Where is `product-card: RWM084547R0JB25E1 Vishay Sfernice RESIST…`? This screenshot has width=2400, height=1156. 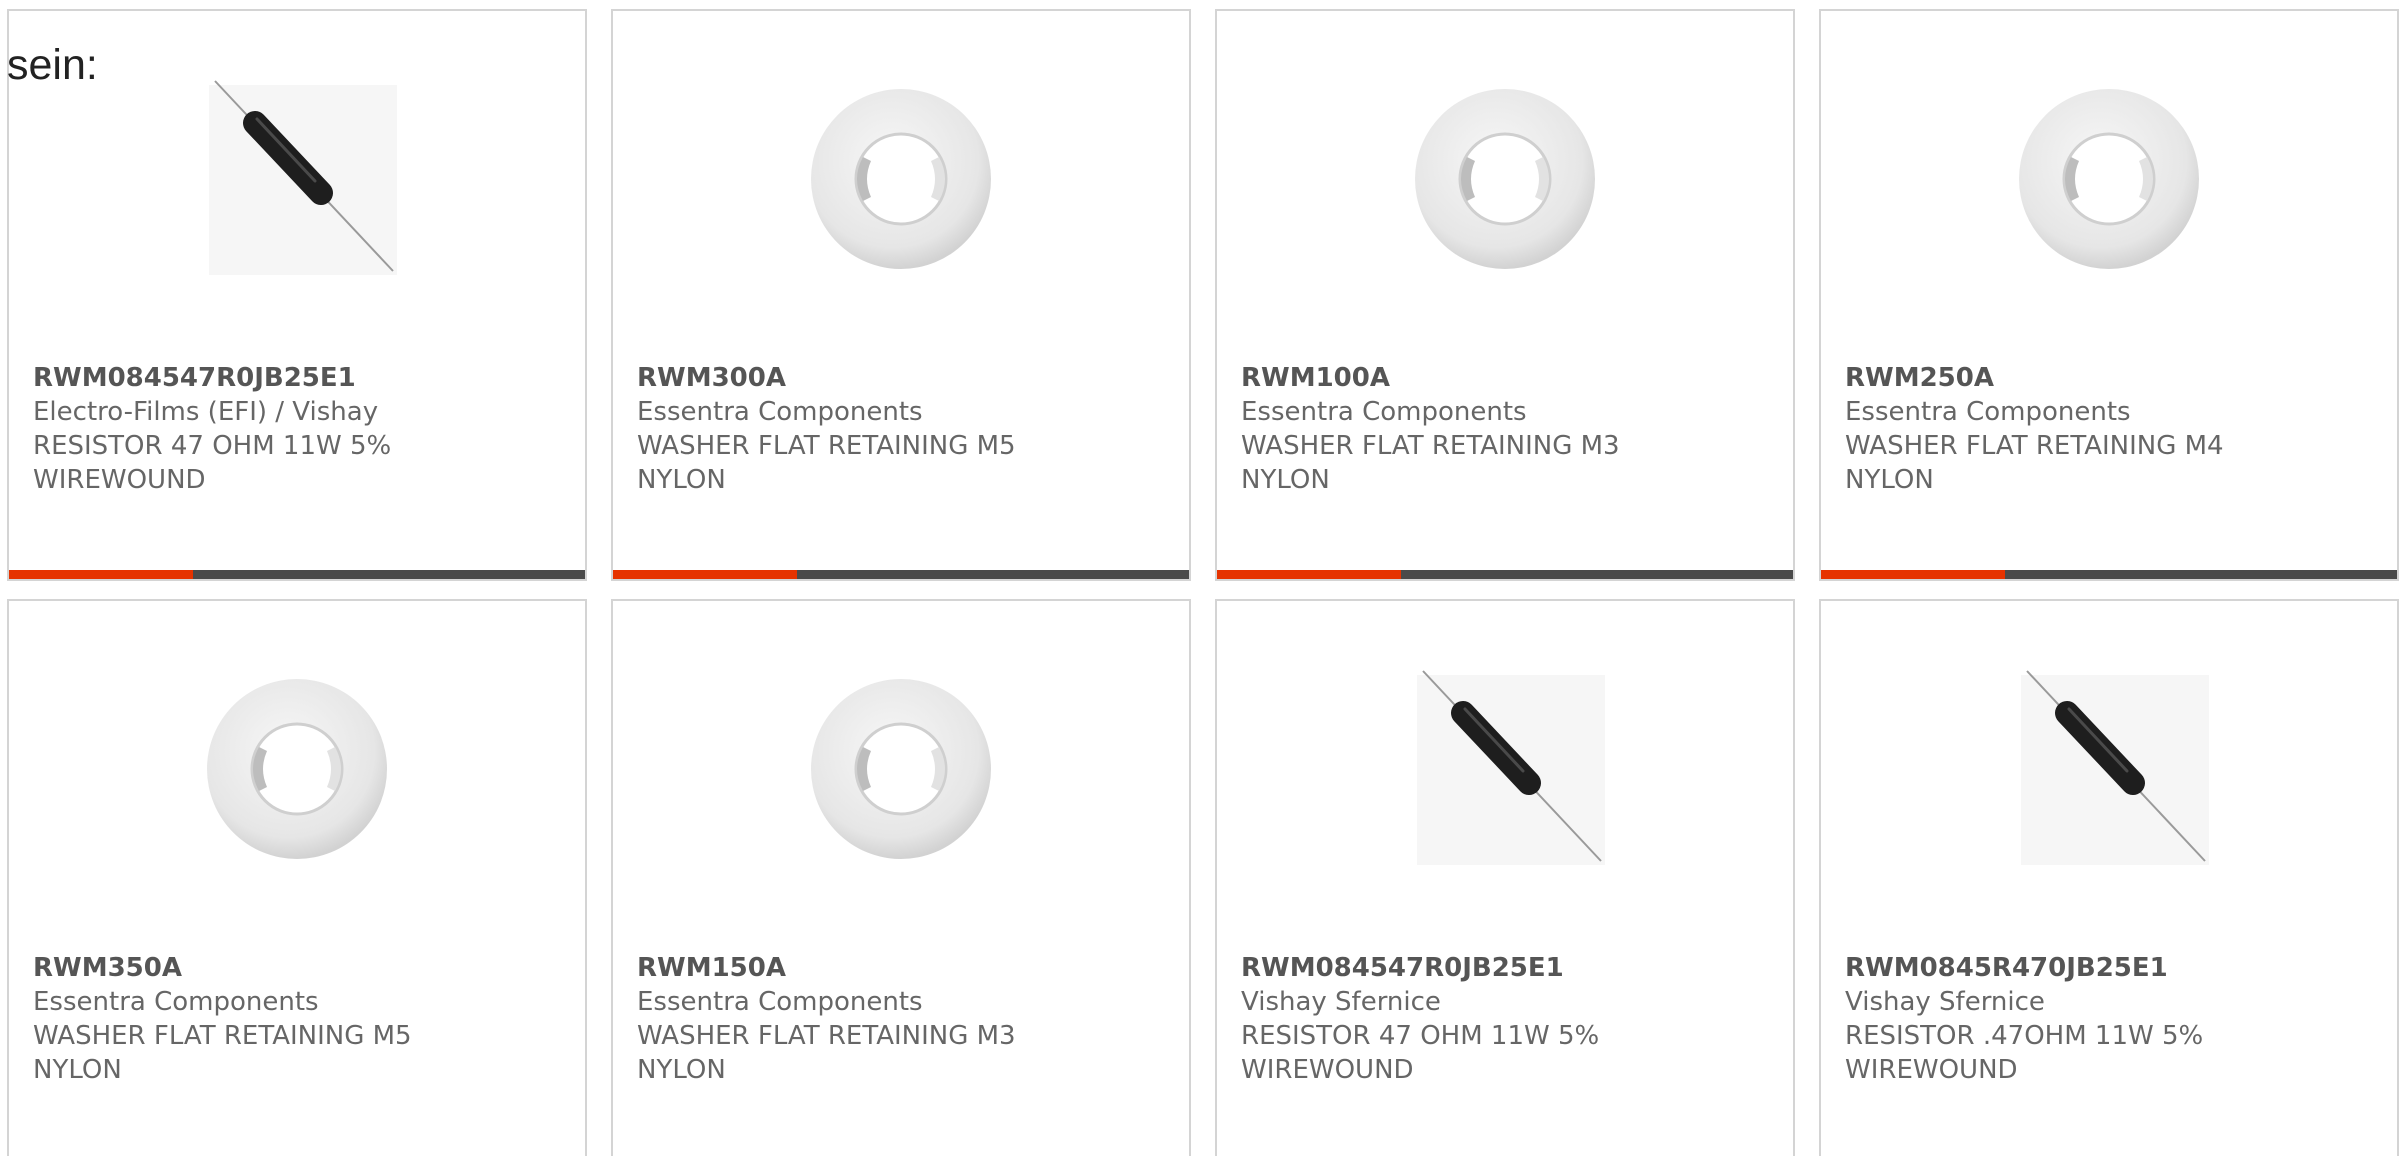
product-card: RWM084547R0JB25E1 Vishay Sfernice RESIST… is located at coordinates (1505, 877).